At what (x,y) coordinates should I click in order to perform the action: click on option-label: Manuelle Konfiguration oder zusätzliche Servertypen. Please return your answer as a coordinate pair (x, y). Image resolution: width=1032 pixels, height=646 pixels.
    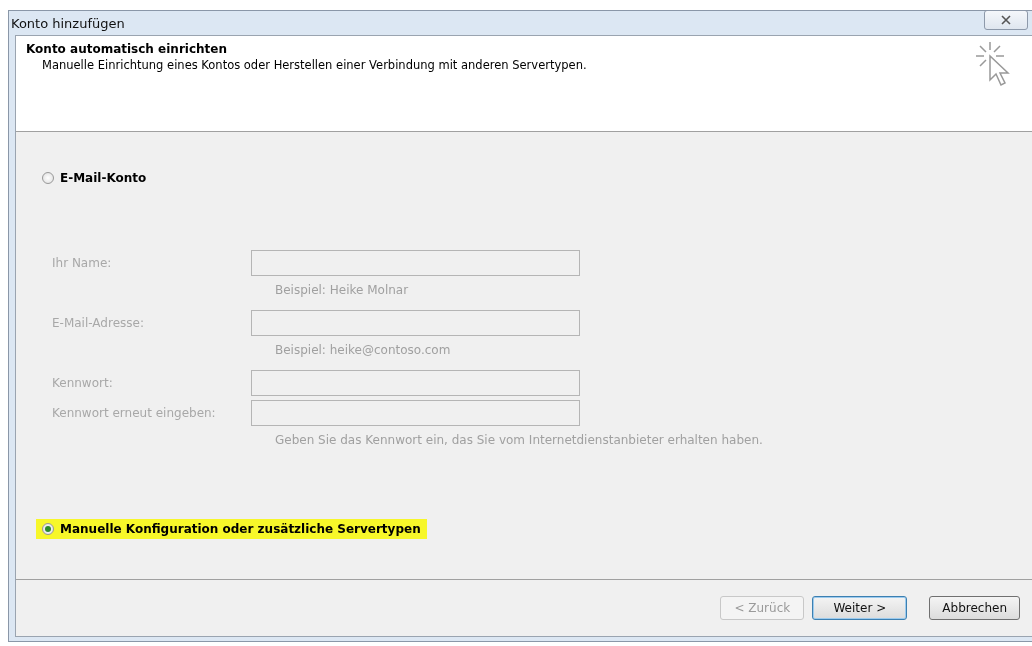
    Looking at the image, I should click on (240, 529).